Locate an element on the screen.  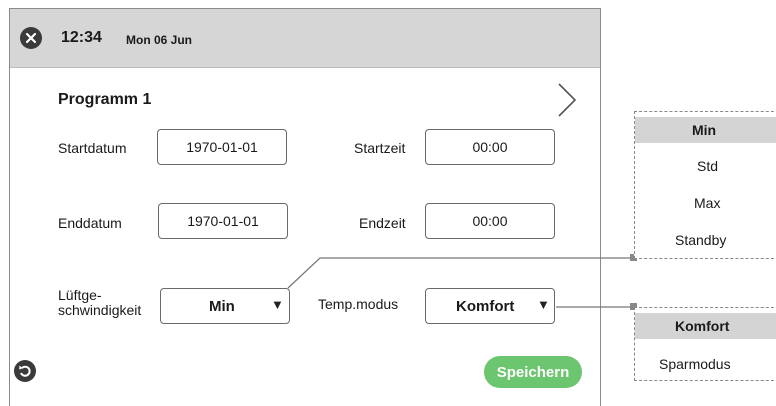
fan-speed-dropdown: Min Std Max Standby is located at coordinates (705, 185).